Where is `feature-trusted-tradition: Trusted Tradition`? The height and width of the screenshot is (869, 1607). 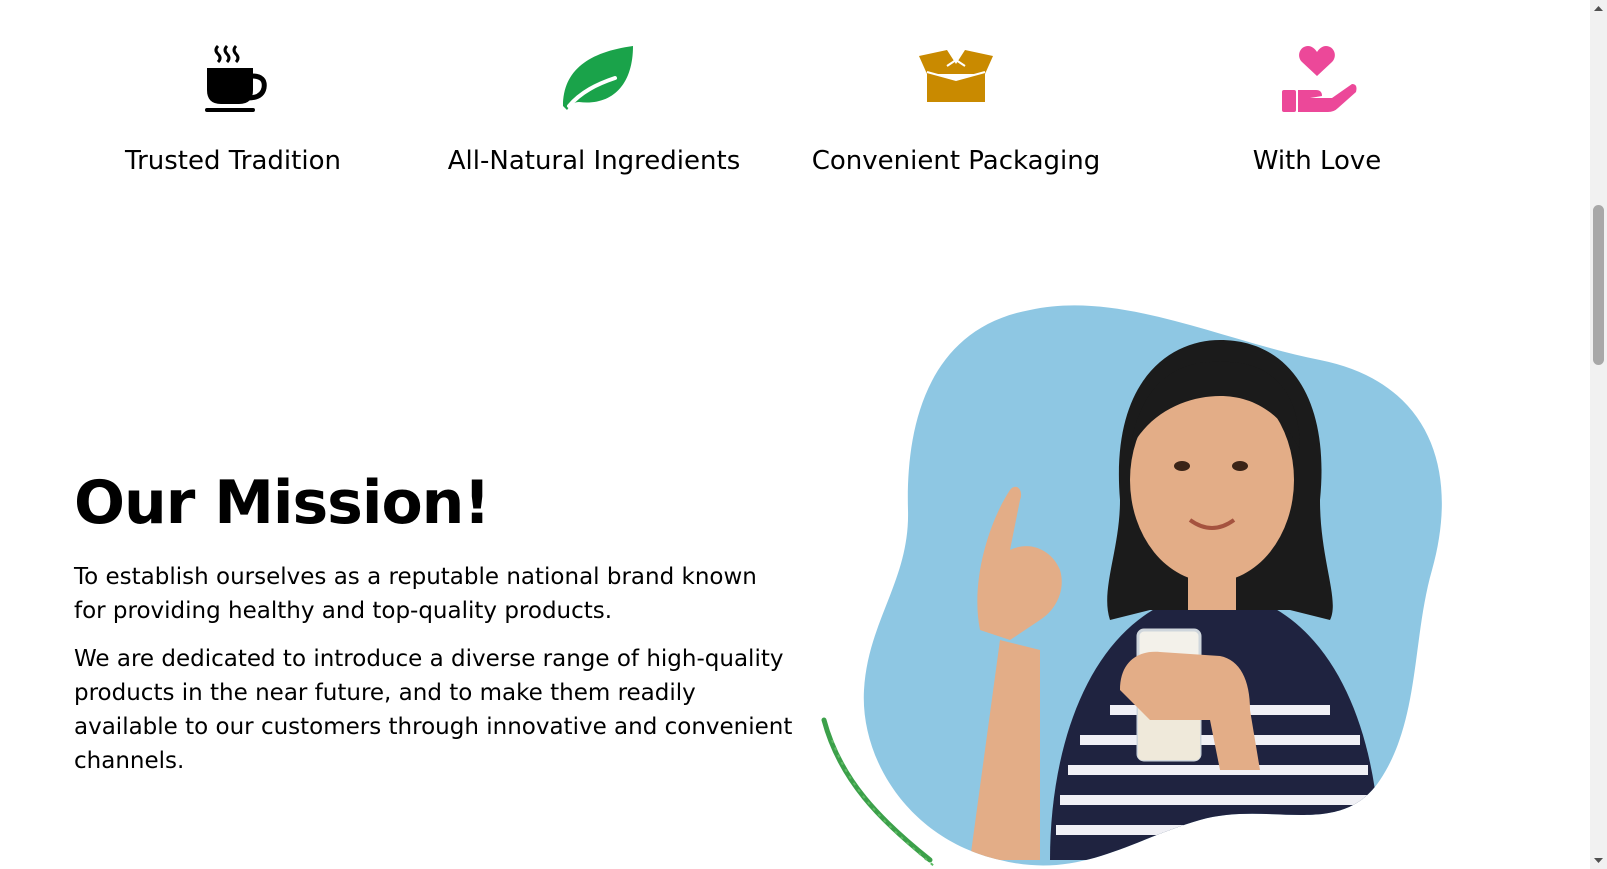 feature-trusted-tradition: Trusted Tradition is located at coordinates (233, 120).